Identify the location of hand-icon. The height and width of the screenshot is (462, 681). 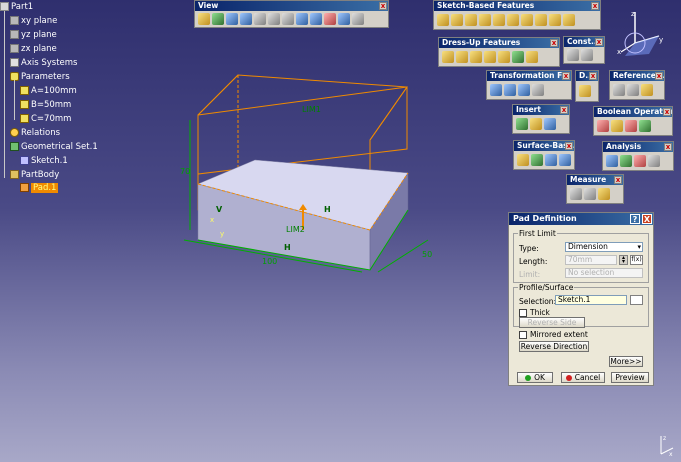
(585, 91).